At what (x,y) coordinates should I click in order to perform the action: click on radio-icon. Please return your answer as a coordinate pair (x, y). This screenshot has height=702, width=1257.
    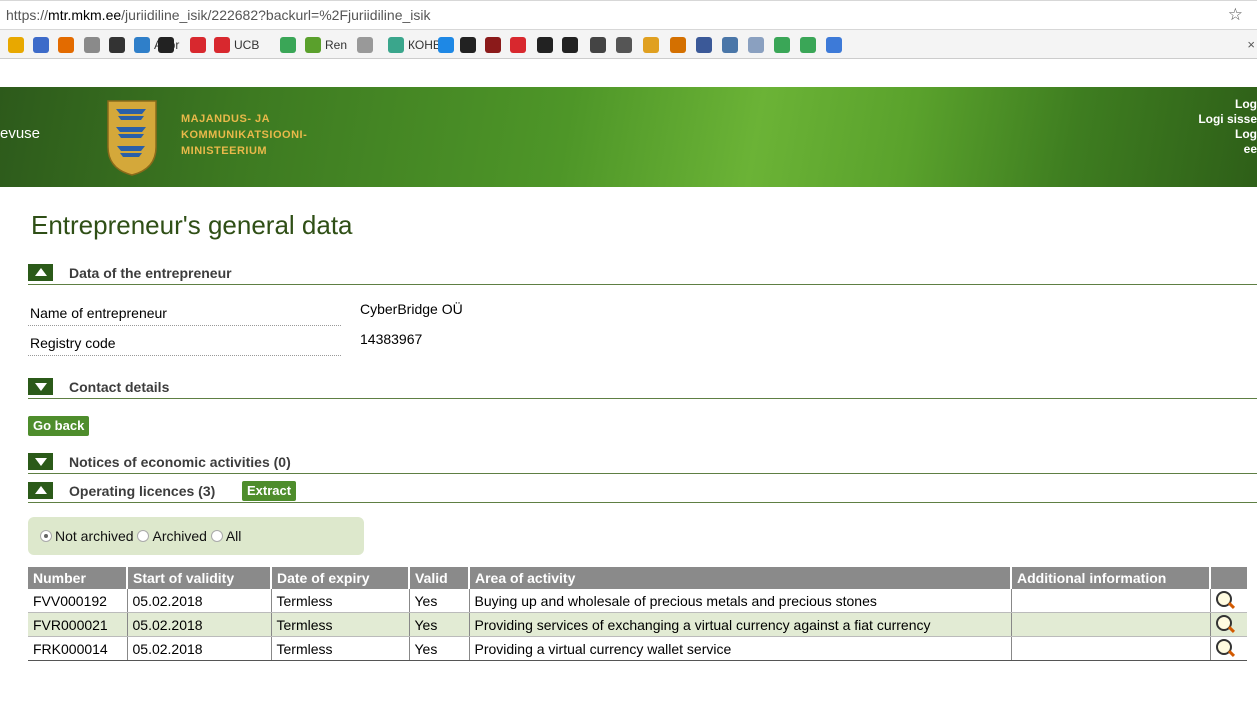
    Looking at the image, I should click on (216, 536).